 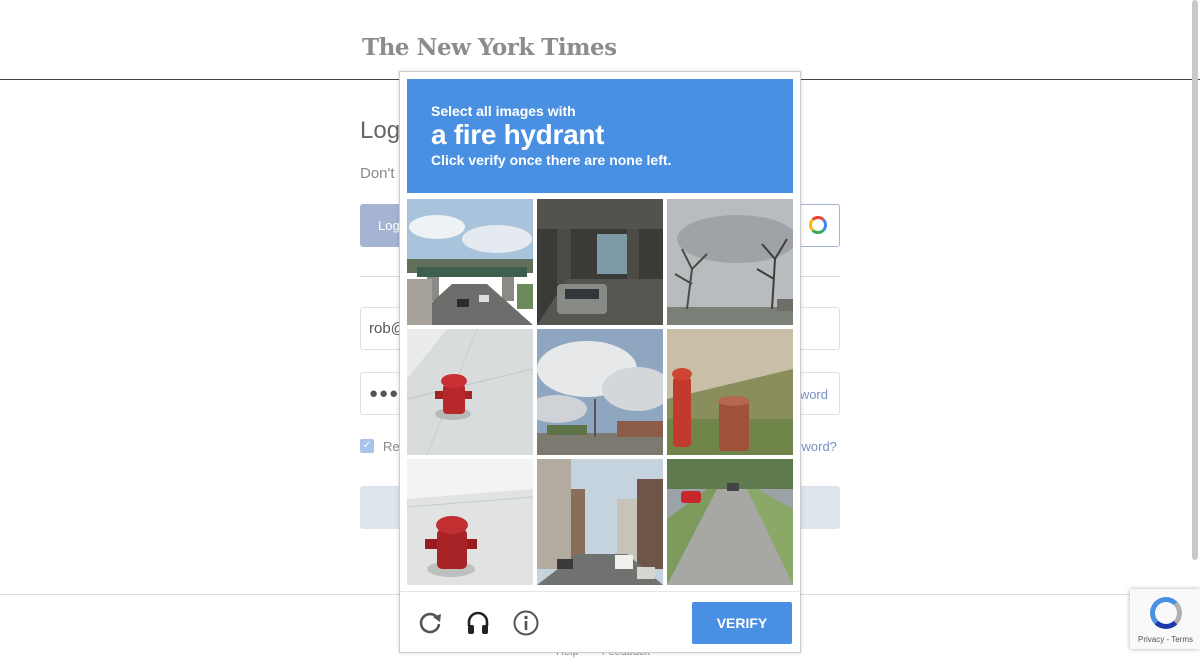 I want to click on tile-image-hydrant-sidewalk, so click(x=470, y=392).